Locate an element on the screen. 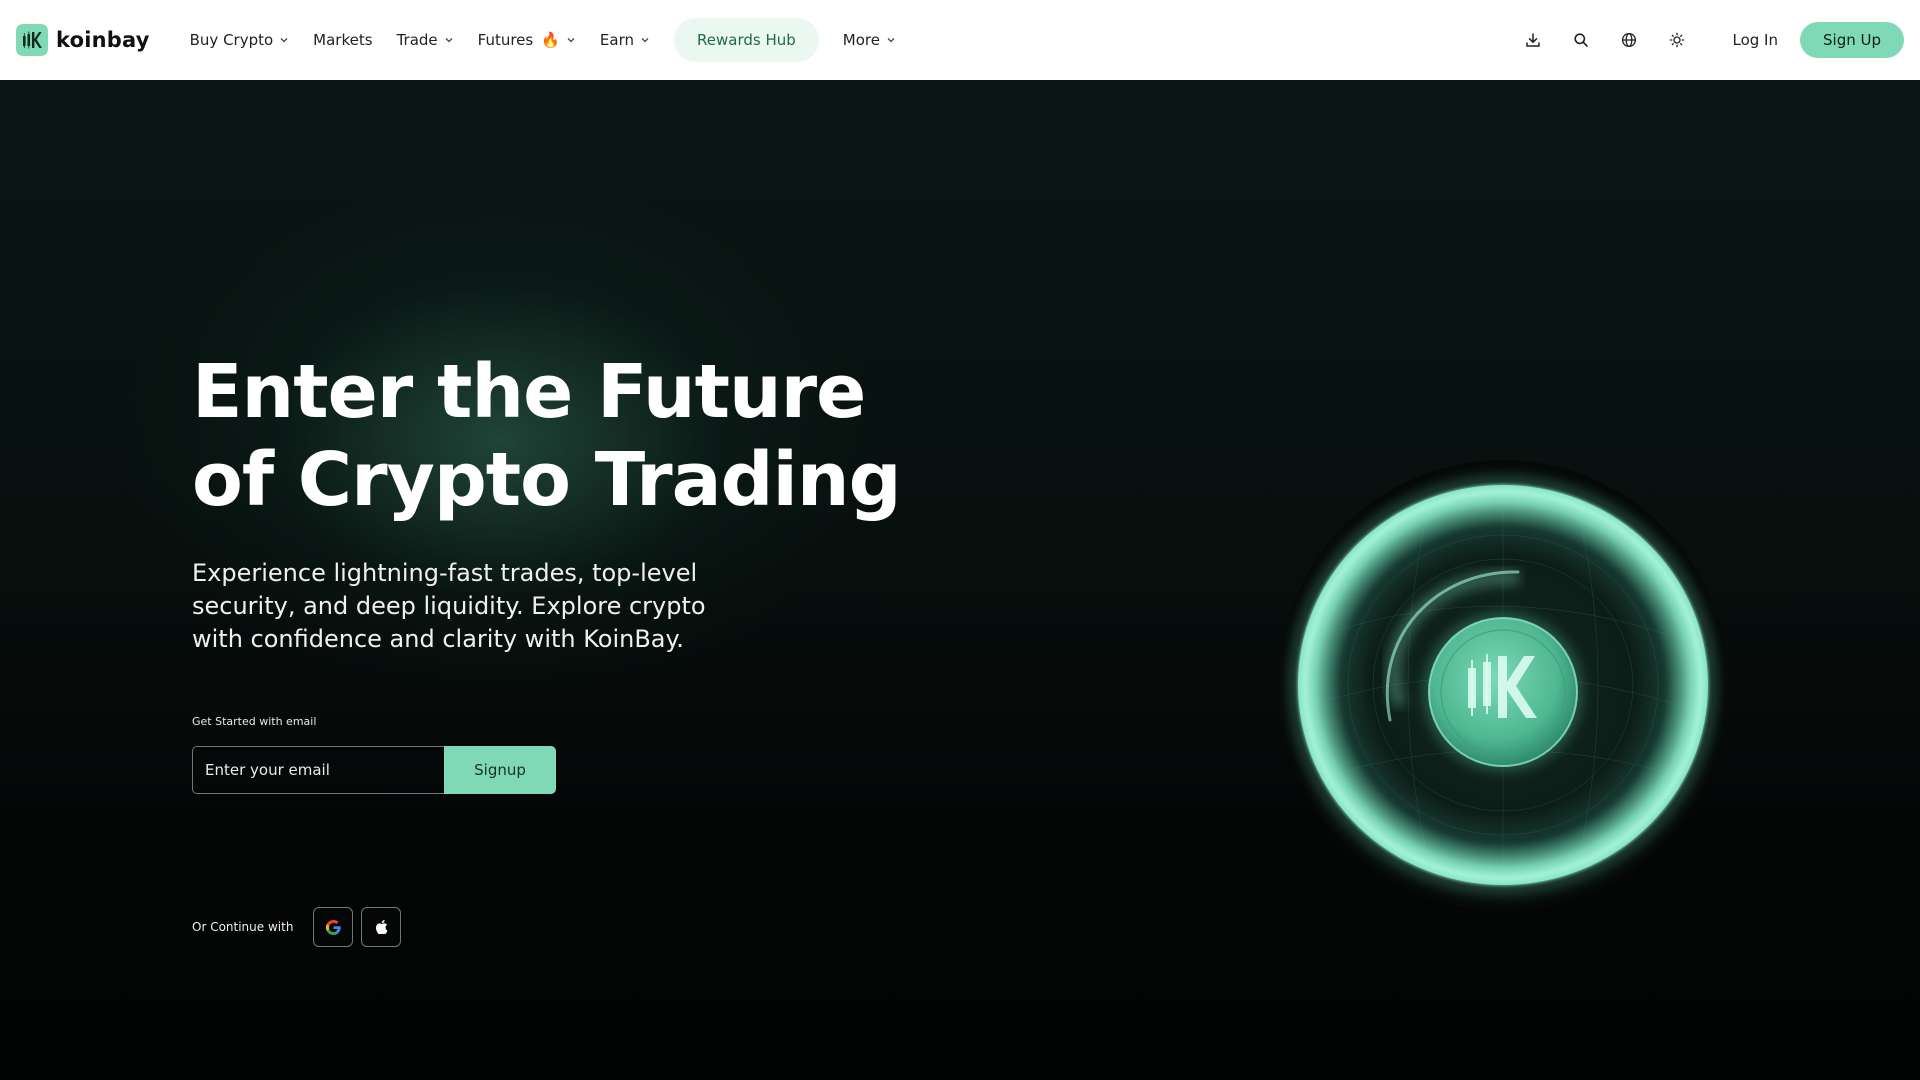  brand-name: koinbay is located at coordinates (103, 40).